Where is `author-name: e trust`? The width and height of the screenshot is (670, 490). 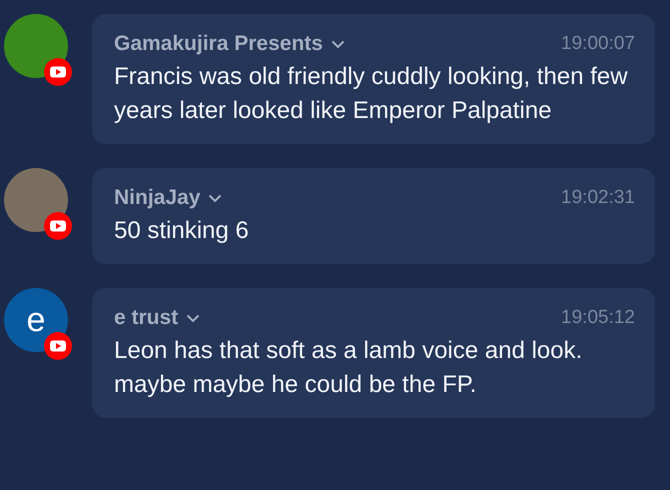 author-name: e trust is located at coordinates (146, 318).